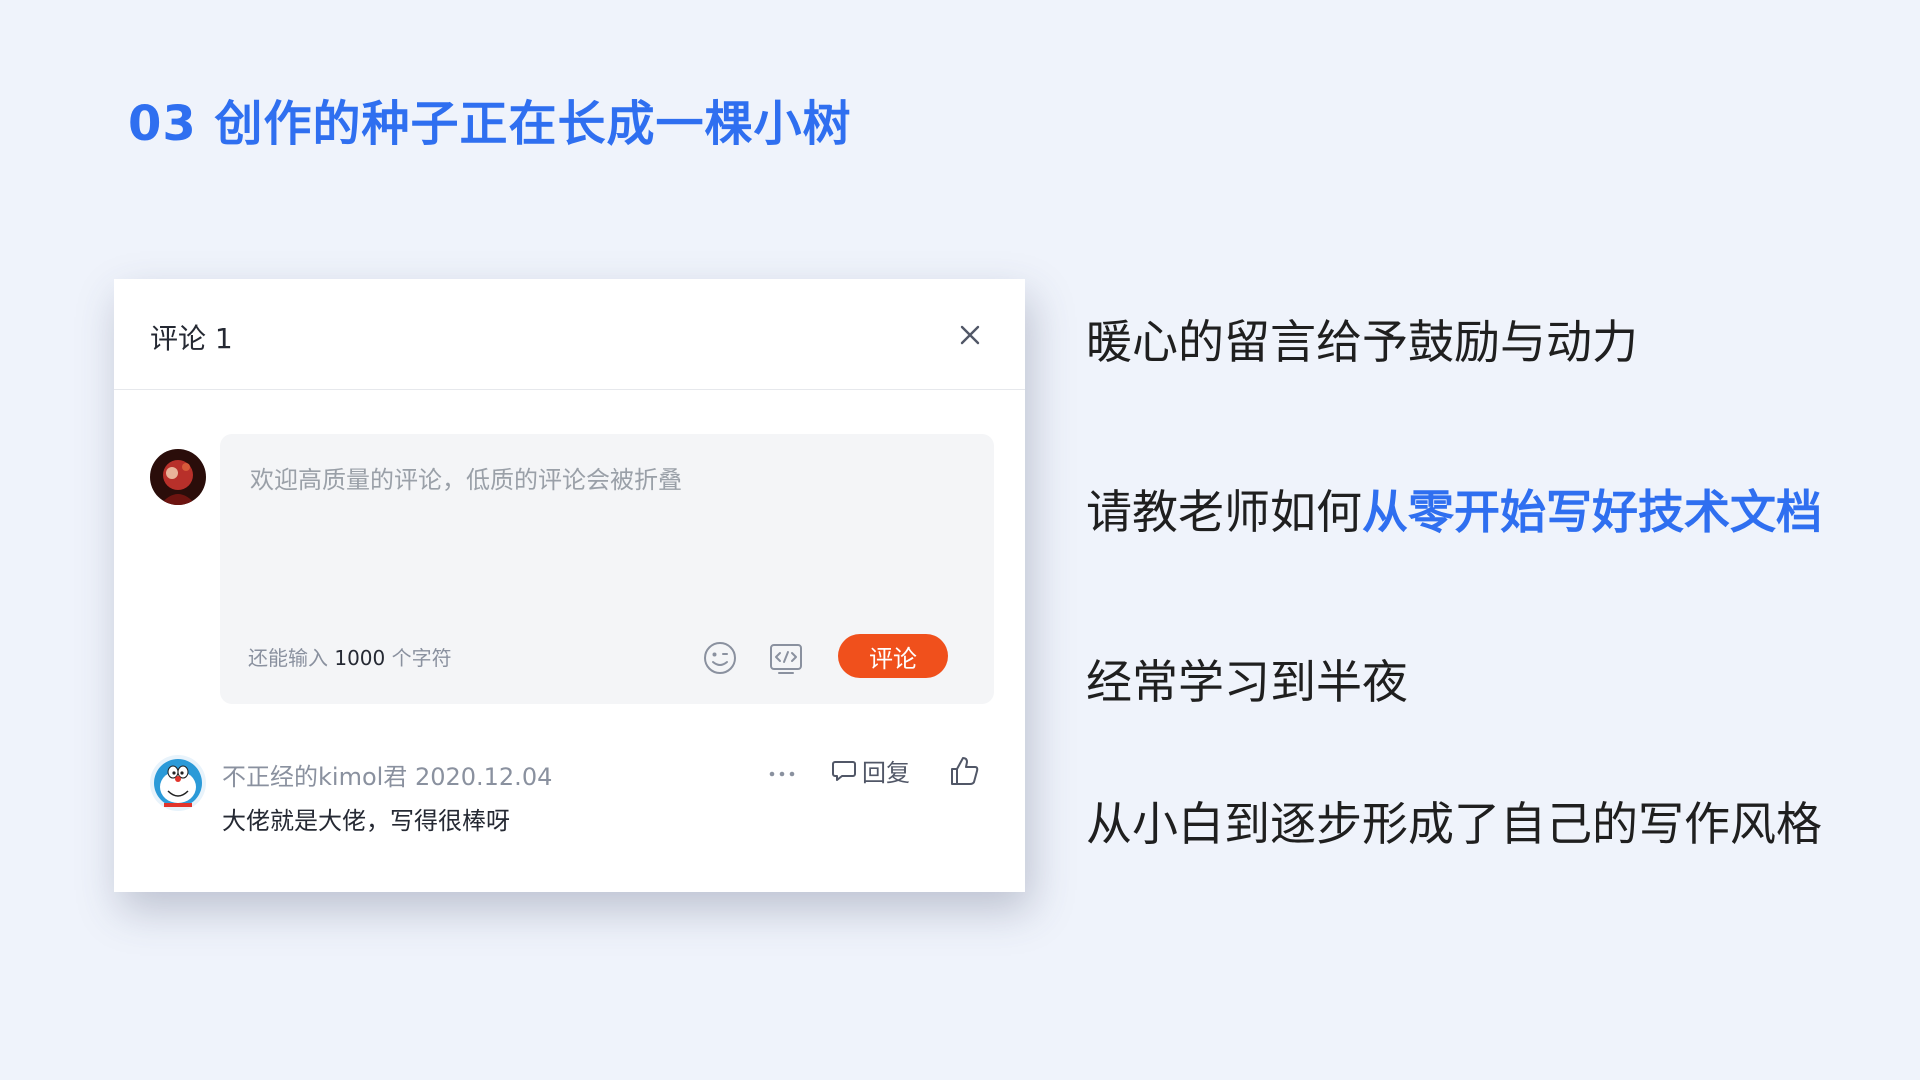 The height and width of the screenshot is (1080, 1920). Describe the element at coordinates (1592, 512) in the screenshot. I see `point-ask-teacher-highlight: 从零开始写好技术文档` at that location.